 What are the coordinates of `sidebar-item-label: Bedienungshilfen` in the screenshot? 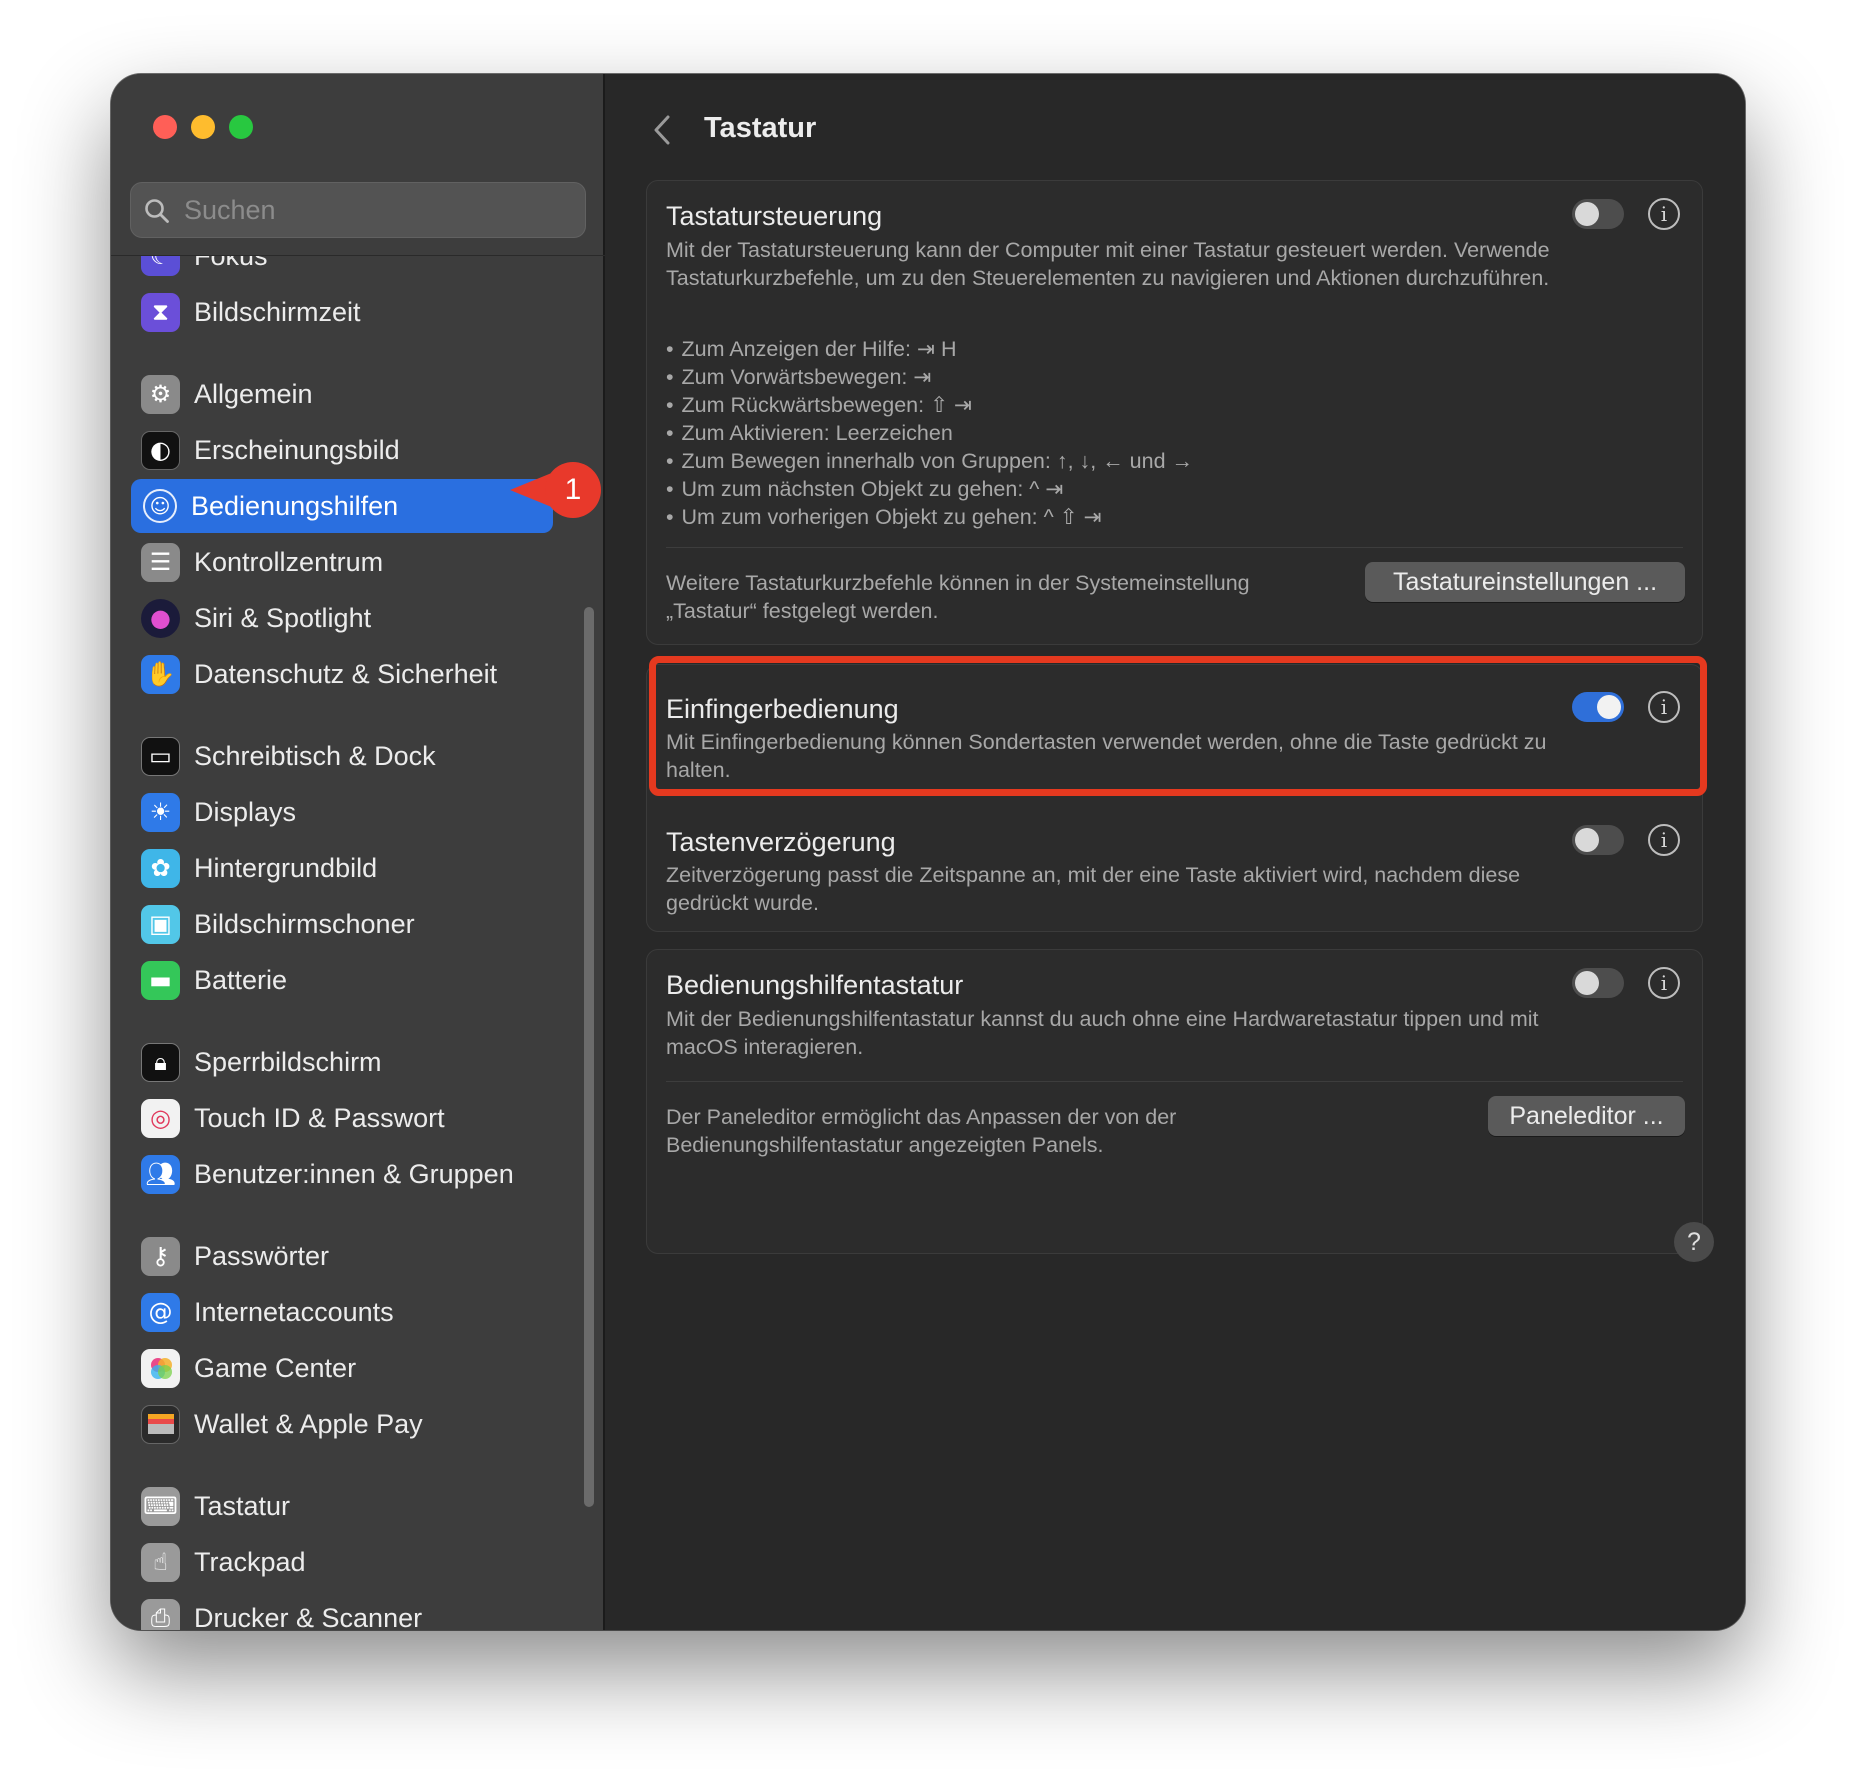 It's located at (295, 505).